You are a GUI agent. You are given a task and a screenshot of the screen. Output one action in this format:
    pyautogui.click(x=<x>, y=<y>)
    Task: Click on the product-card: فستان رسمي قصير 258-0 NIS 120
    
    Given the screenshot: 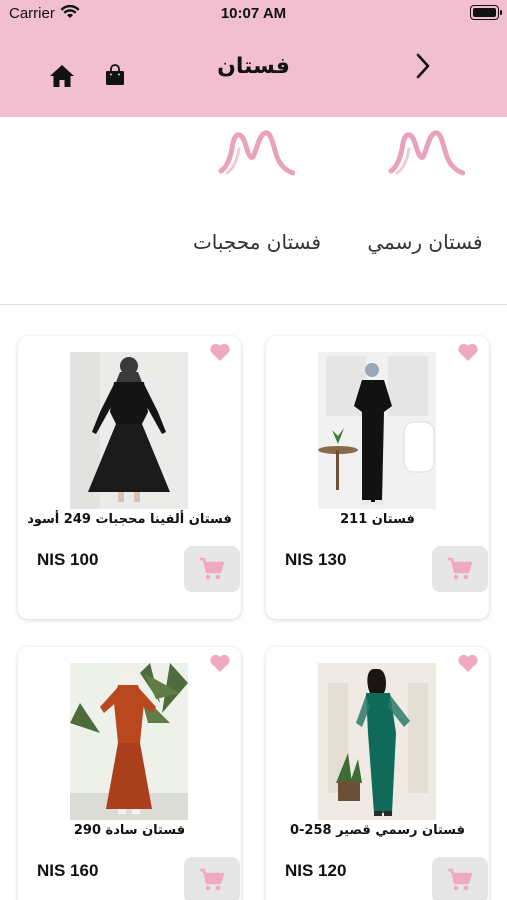 What is the action you would take?
    pyautogui.click(x=377, y=773)
    